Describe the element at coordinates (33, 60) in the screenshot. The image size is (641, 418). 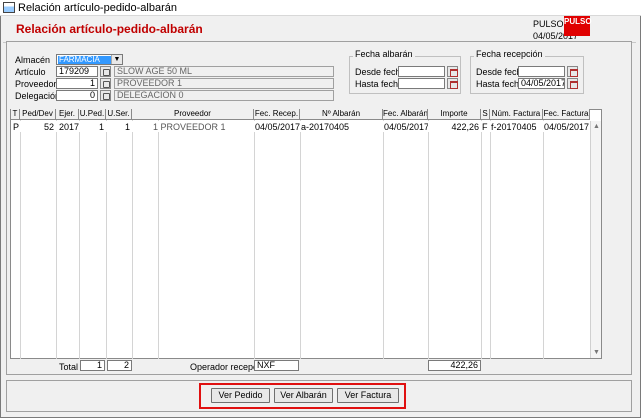
I see `almacen-label: Almacén` at that location.